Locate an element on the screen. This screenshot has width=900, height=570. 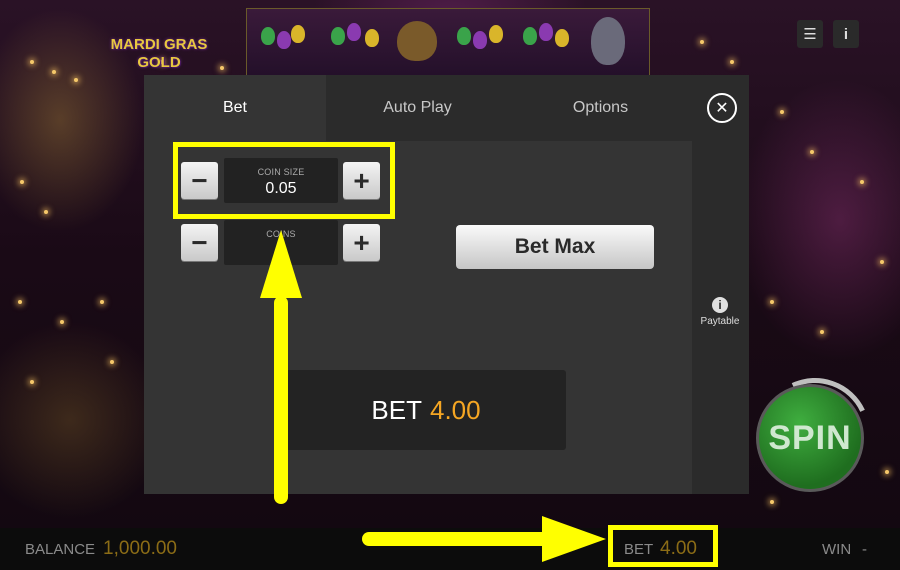
arrow-up-icon is located at coordinates (281, 367).